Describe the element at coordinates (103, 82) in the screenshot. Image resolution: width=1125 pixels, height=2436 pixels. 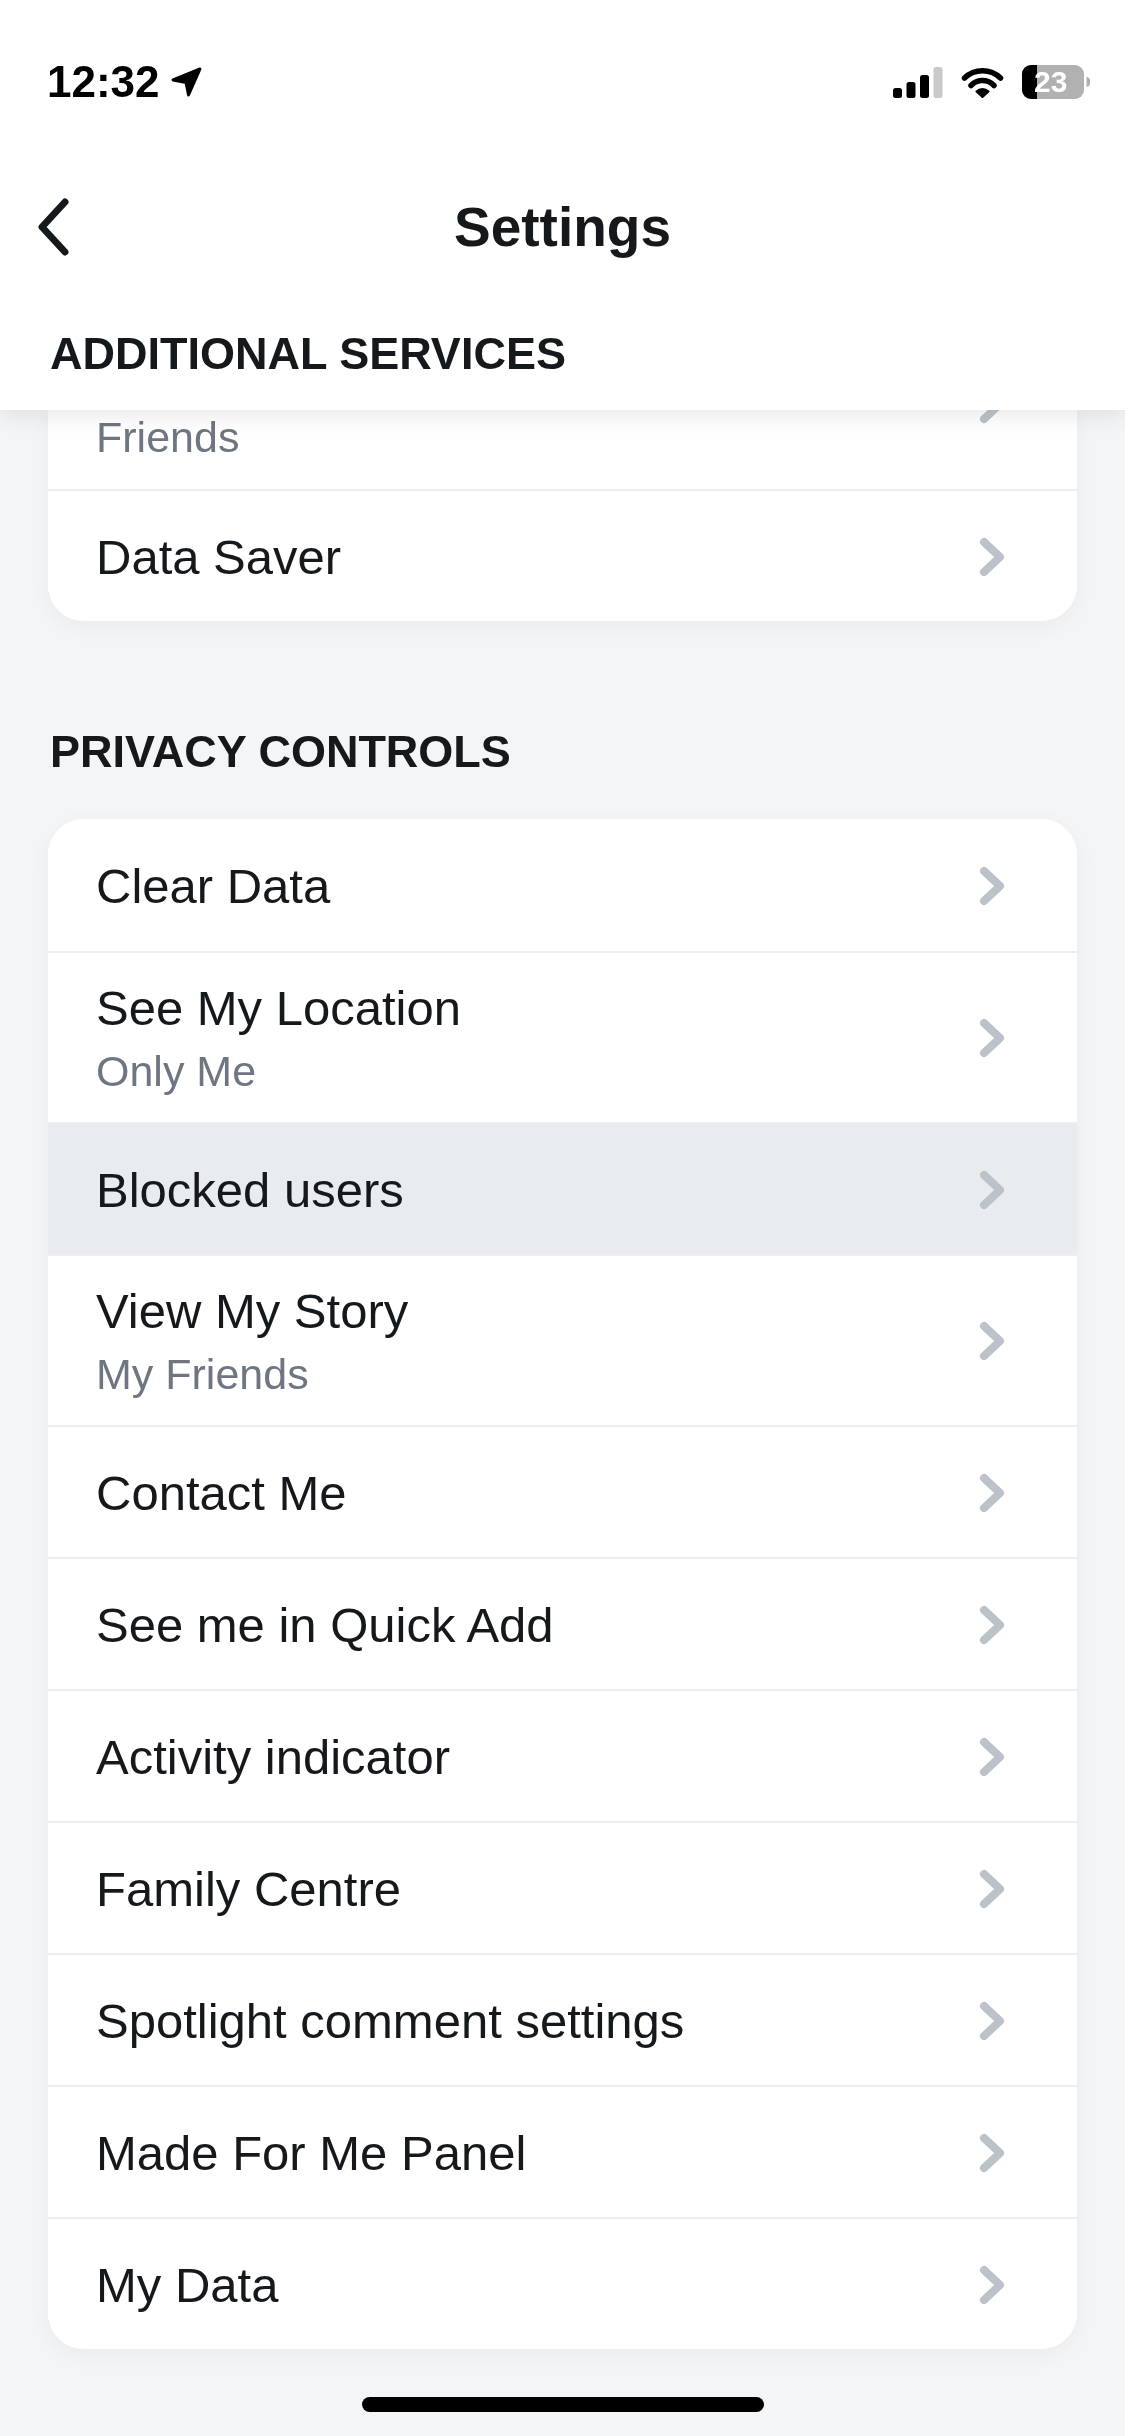
I see `status-time: 12:32` at that location.